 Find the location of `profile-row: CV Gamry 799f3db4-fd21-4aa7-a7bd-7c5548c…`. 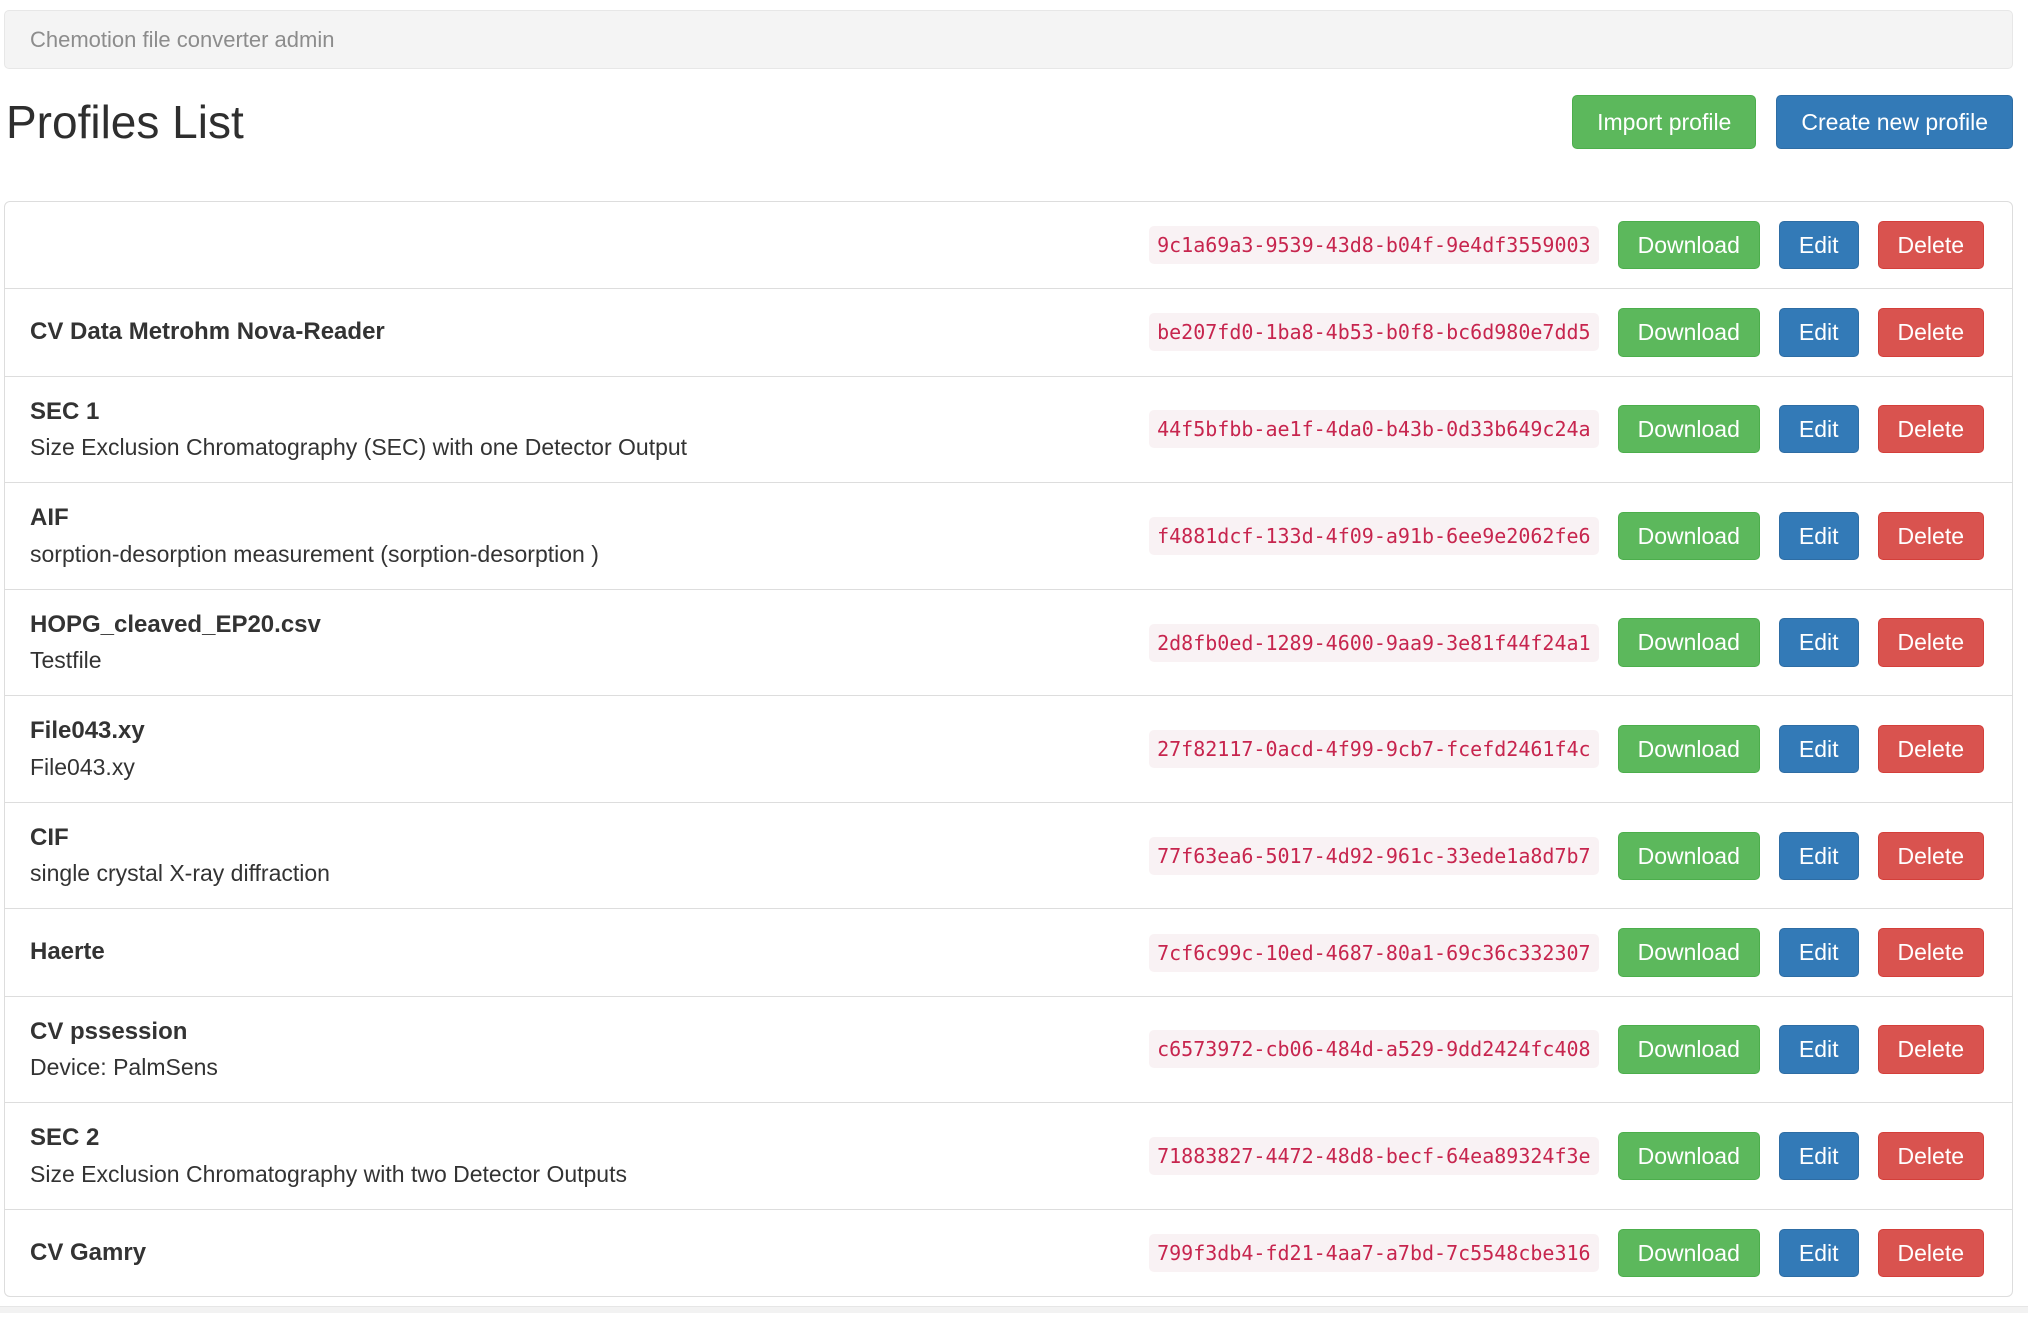

profile-row: CV Gamry 799f3db4-fd21-4aa7-a7bd-7c5548c… is located at coordinates (1008, 1252).